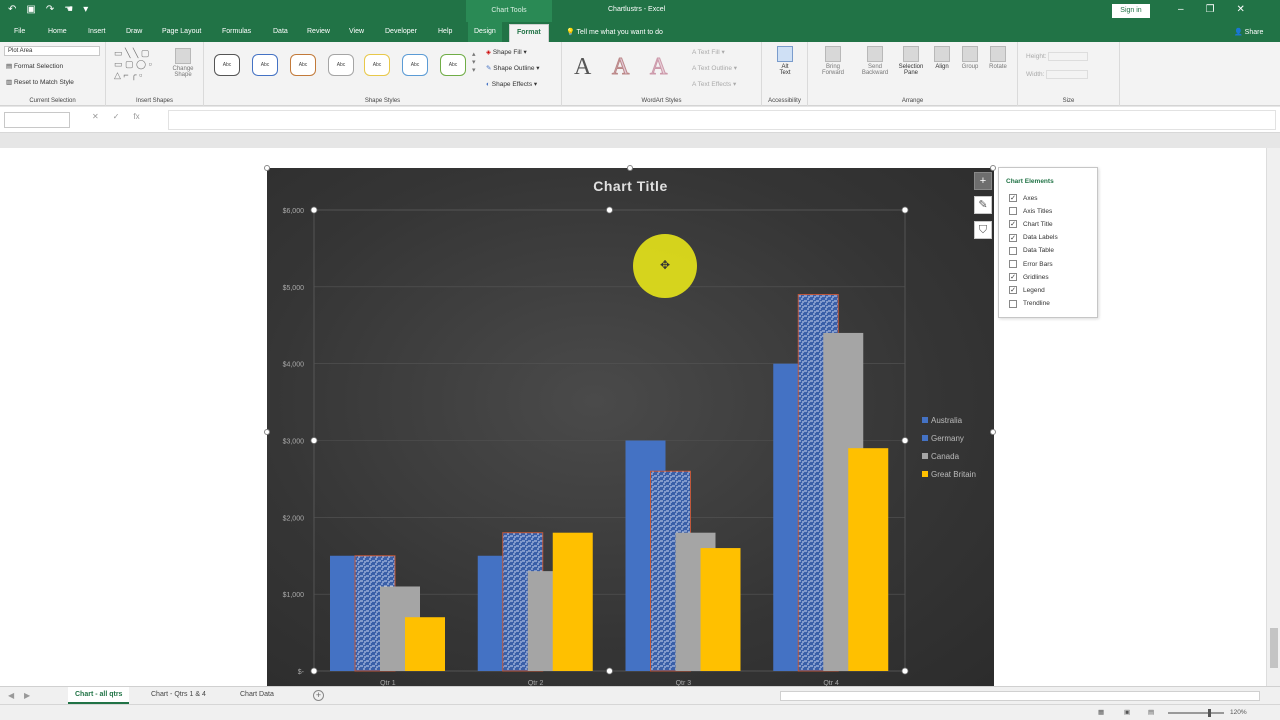 The height and width of the screenshot is (720, 1280). What do you see at coordinates (30, 9) in the screenshot?
I see `save-icon: ▣` at bounding box center [30, 9].